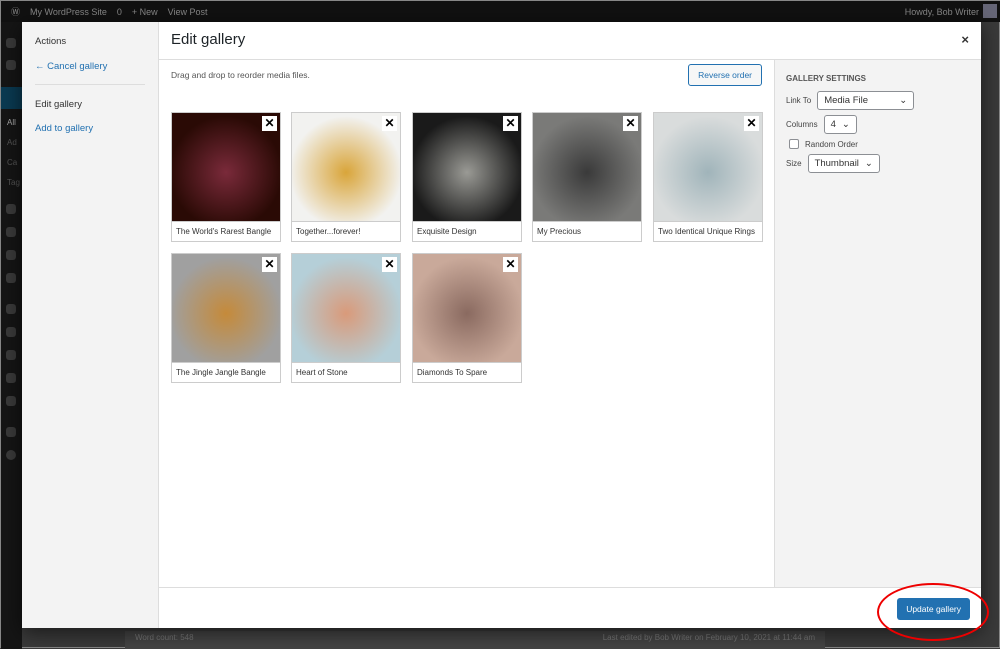  I want to click on word-count: Word count: 548, so click(164, 637).